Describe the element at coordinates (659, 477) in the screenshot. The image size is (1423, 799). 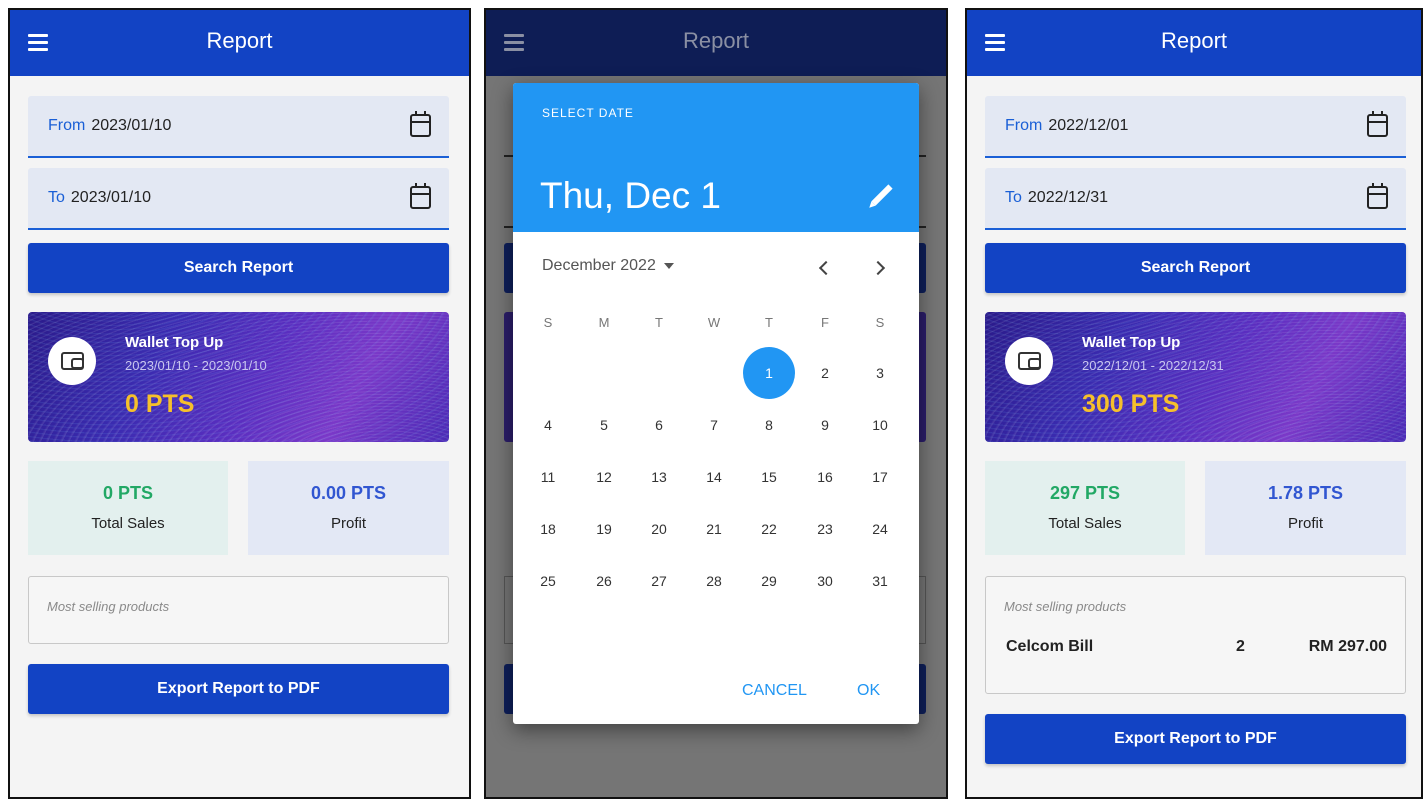
I see `calendar-day: 13` at that location.